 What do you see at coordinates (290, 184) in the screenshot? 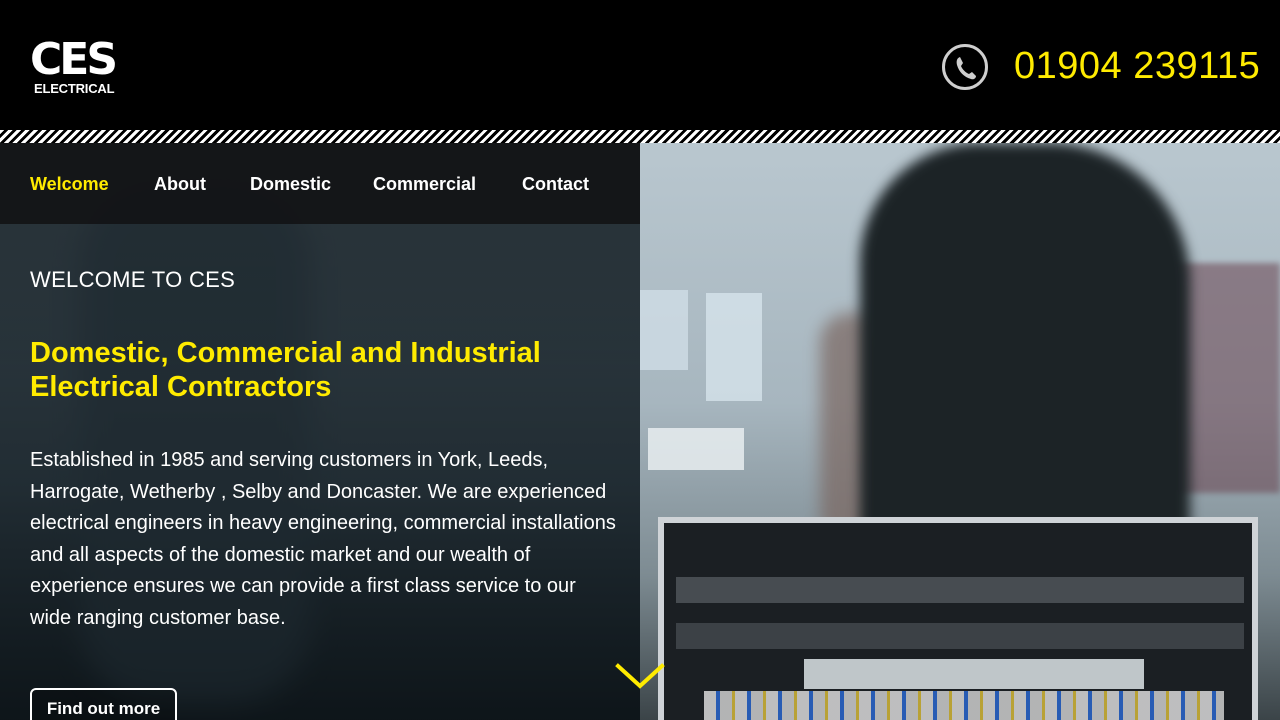
I see `nav-item-domestic: Domestic` at bounding box center [290, 184].